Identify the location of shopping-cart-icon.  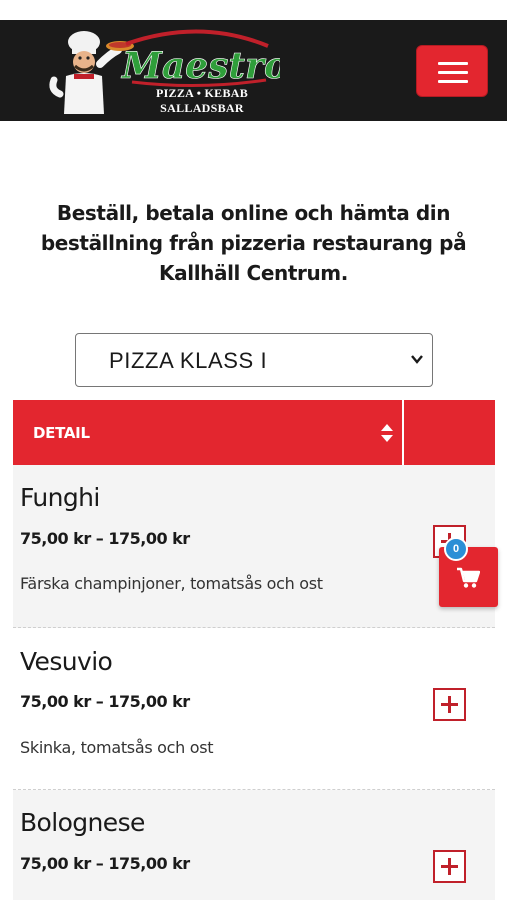
(468, 577).